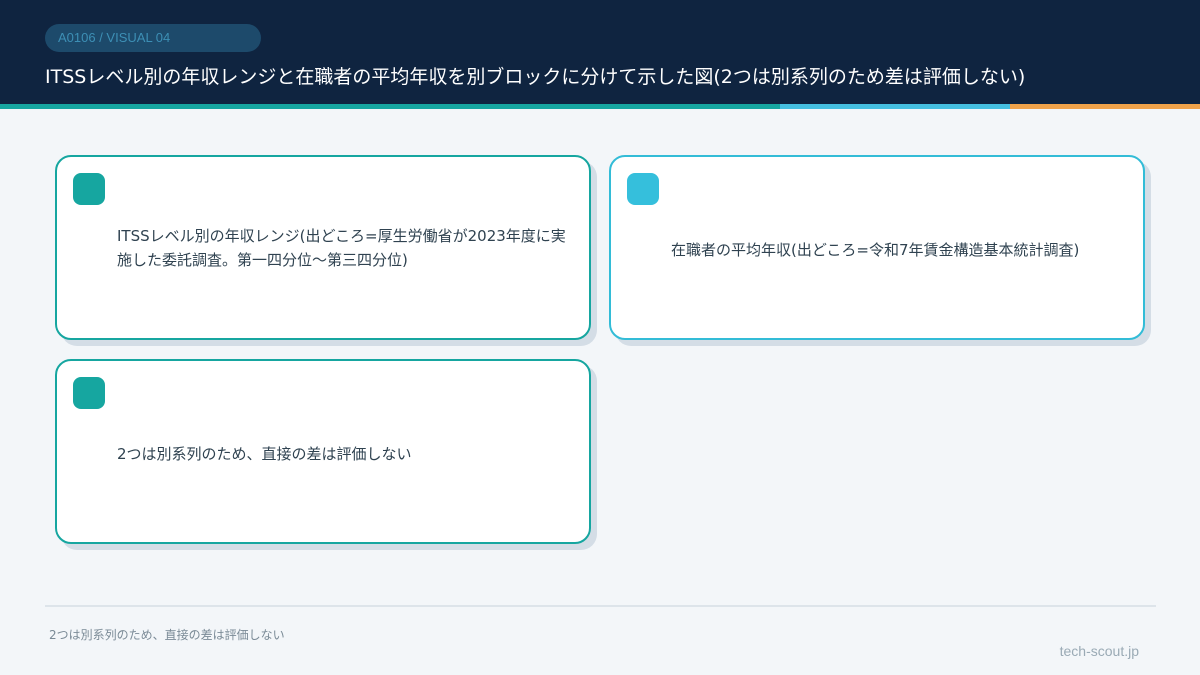 This screenshot has width=1200, height=675. Describe the element at coordinates (264, 454) in the screenshot. I see `card-text: 2つは別系列のため、直接の差は評価しない` at that location.